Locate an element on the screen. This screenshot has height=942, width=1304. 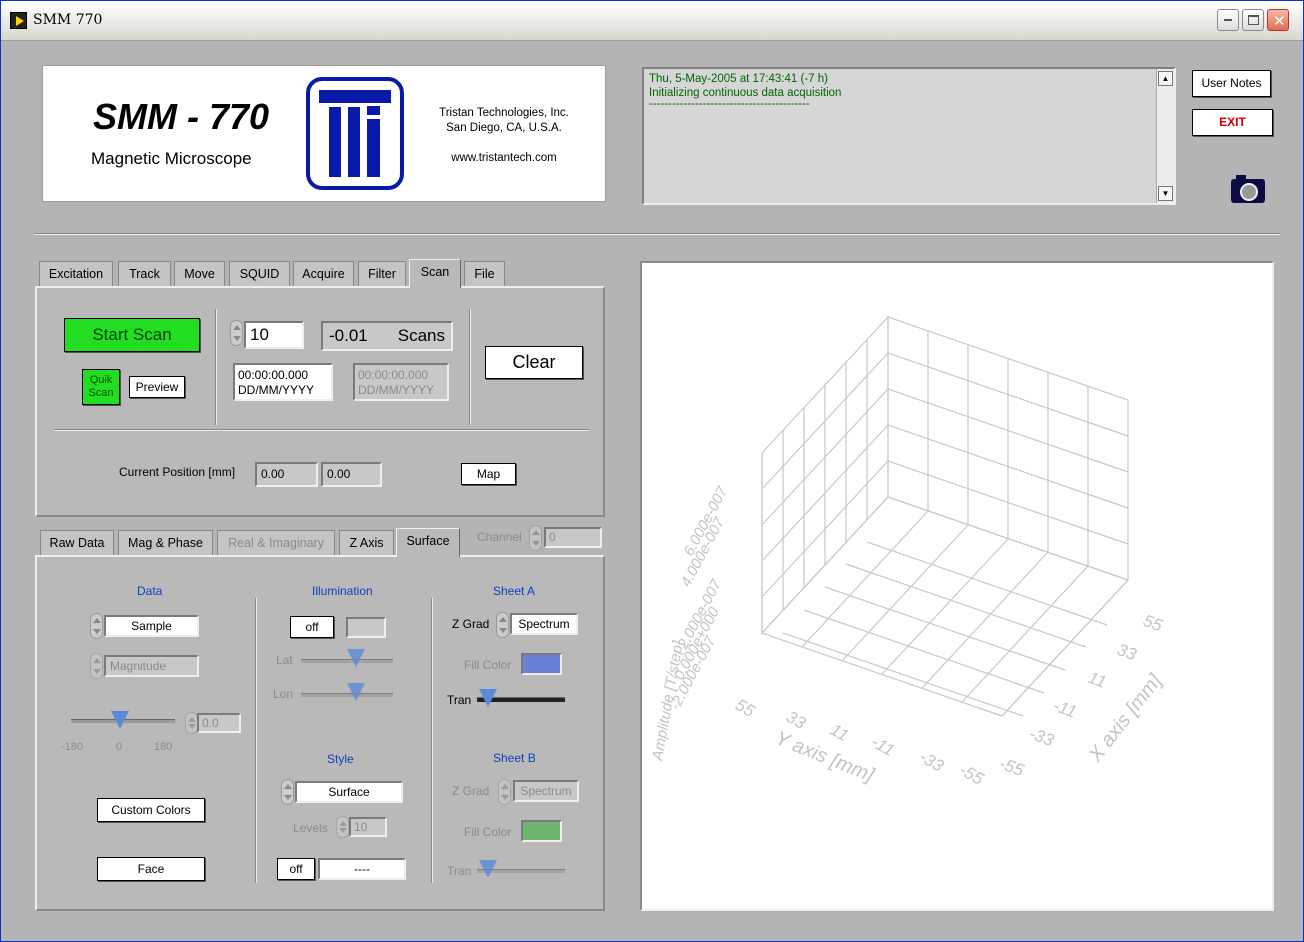
company-website: www.tristantech.com is located at coordinates (504, 158).